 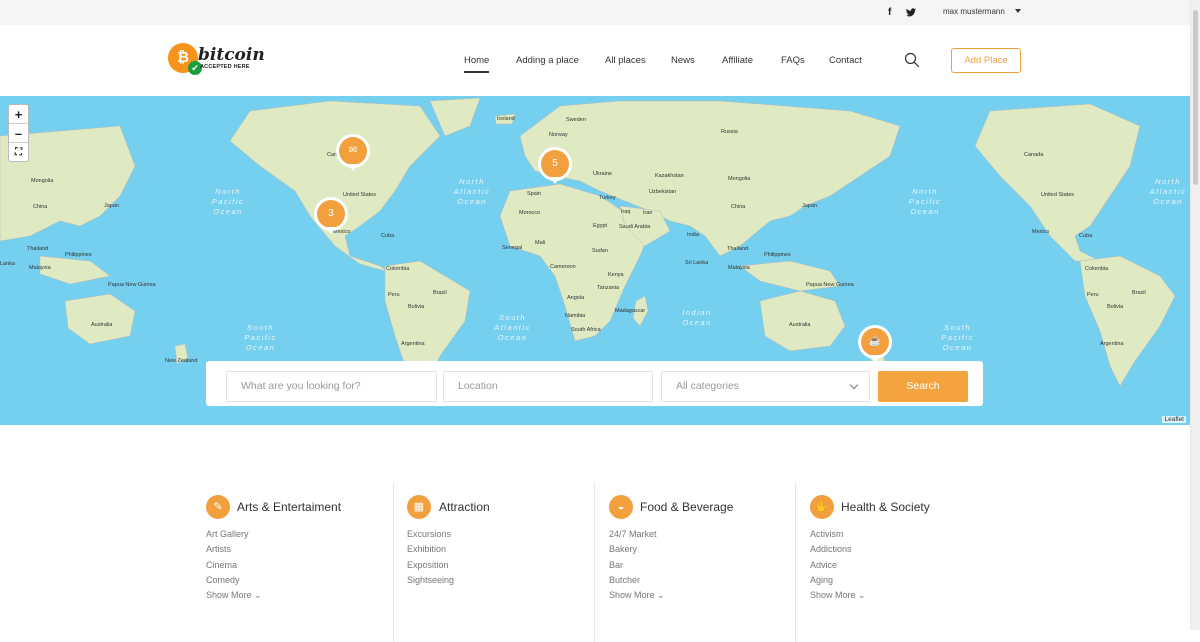 I want to click on search-icon, so click(x=912, y=60).